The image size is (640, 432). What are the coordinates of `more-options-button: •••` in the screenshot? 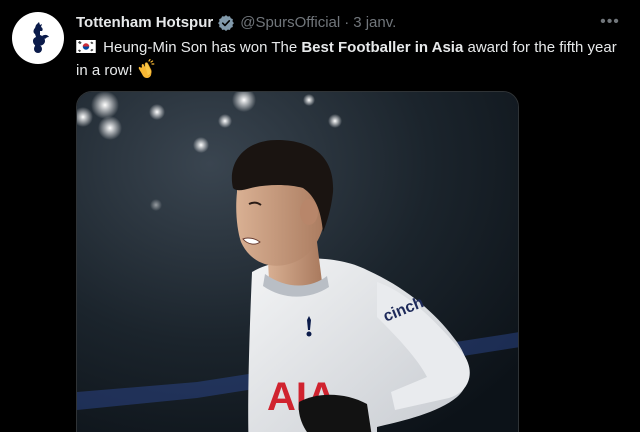 It's located at (610, 22).